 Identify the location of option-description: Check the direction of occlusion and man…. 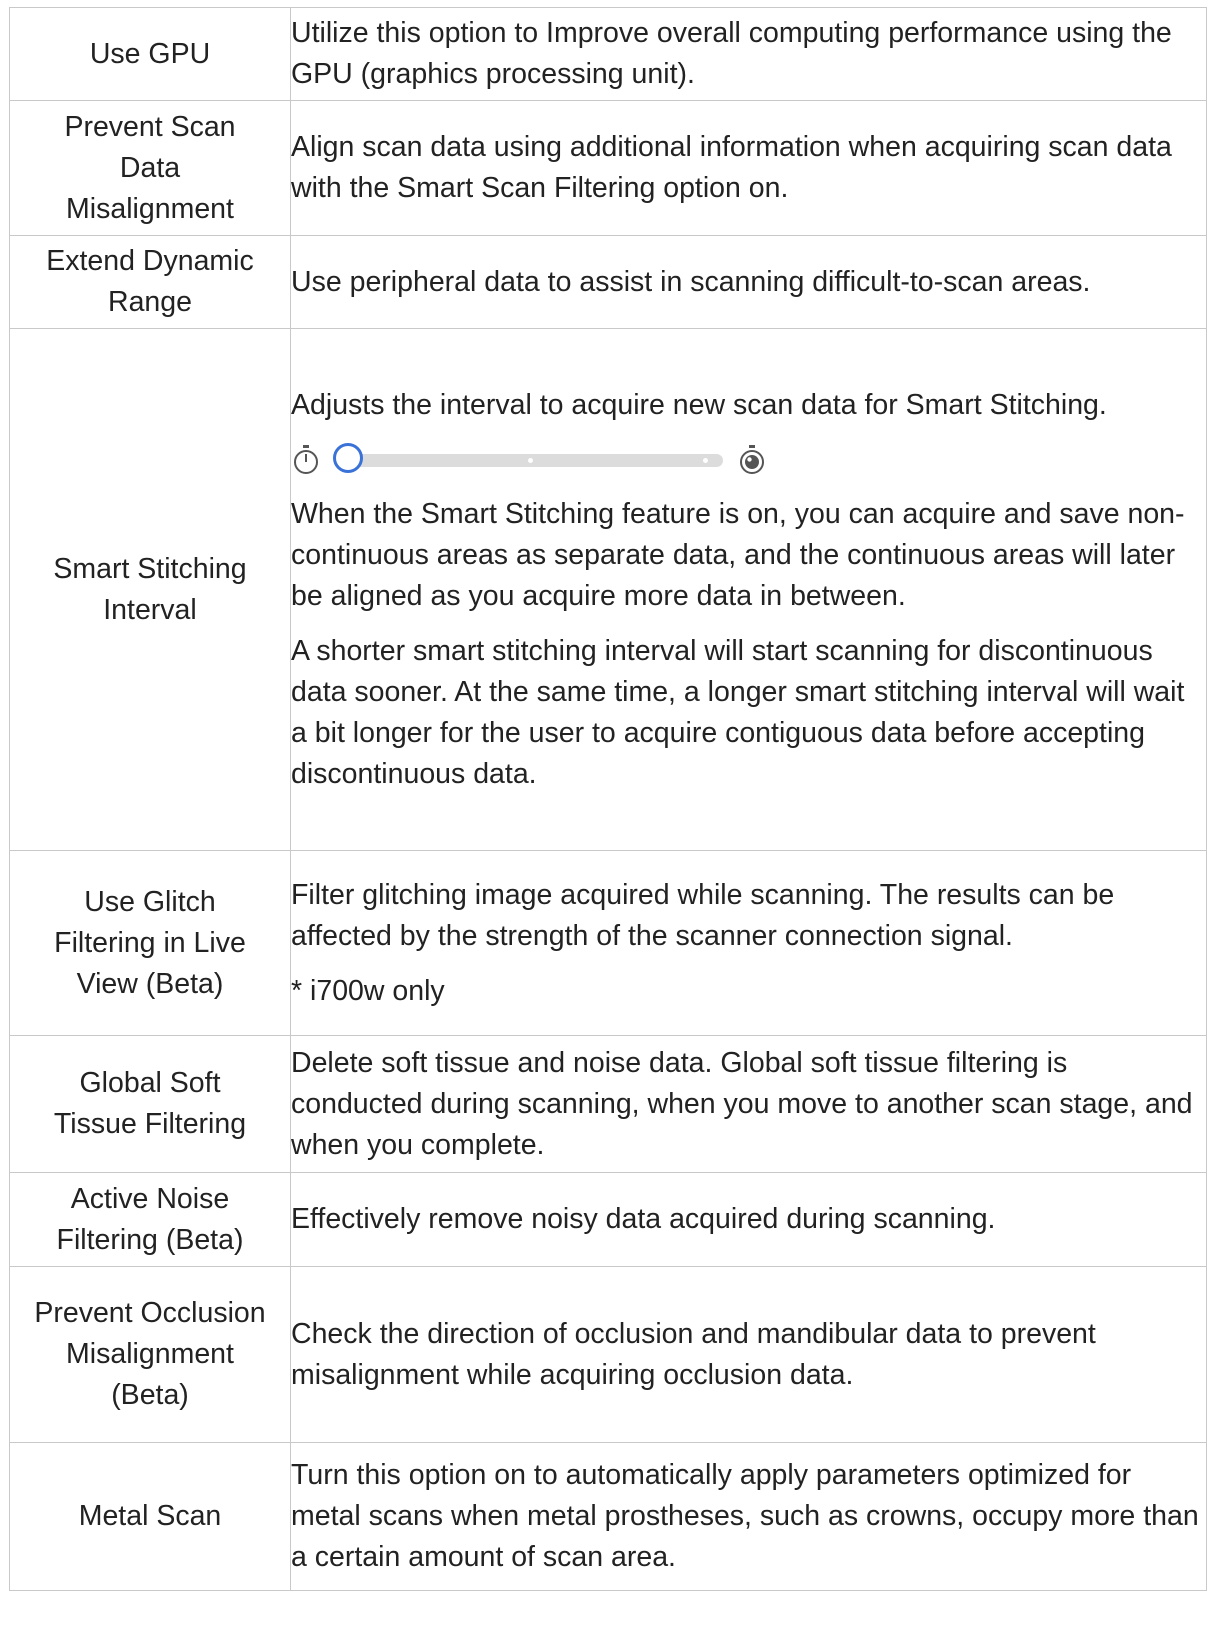
(748, 1354).